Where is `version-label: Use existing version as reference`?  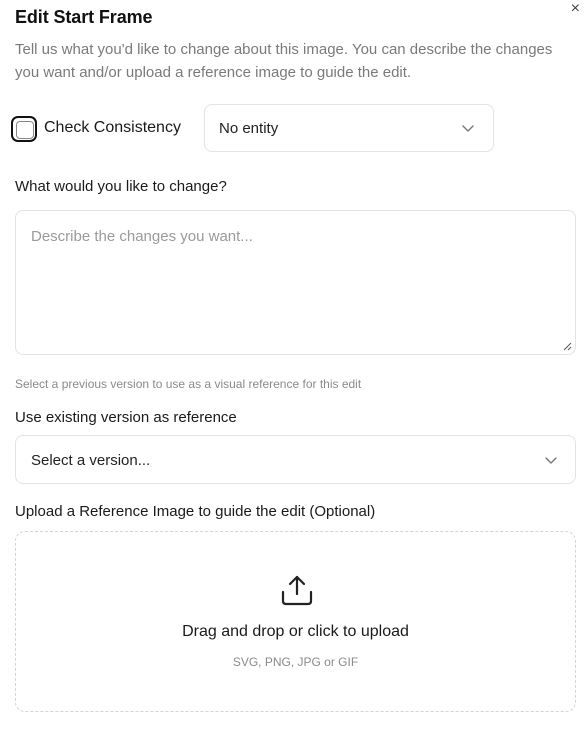
version-label: Use existing version as reference is located at coordinates (126, 417).